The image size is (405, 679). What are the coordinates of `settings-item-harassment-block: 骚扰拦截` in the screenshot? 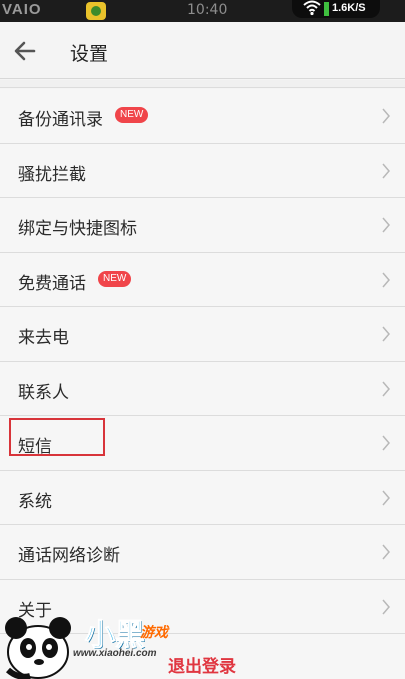 It's located at (202, 170).